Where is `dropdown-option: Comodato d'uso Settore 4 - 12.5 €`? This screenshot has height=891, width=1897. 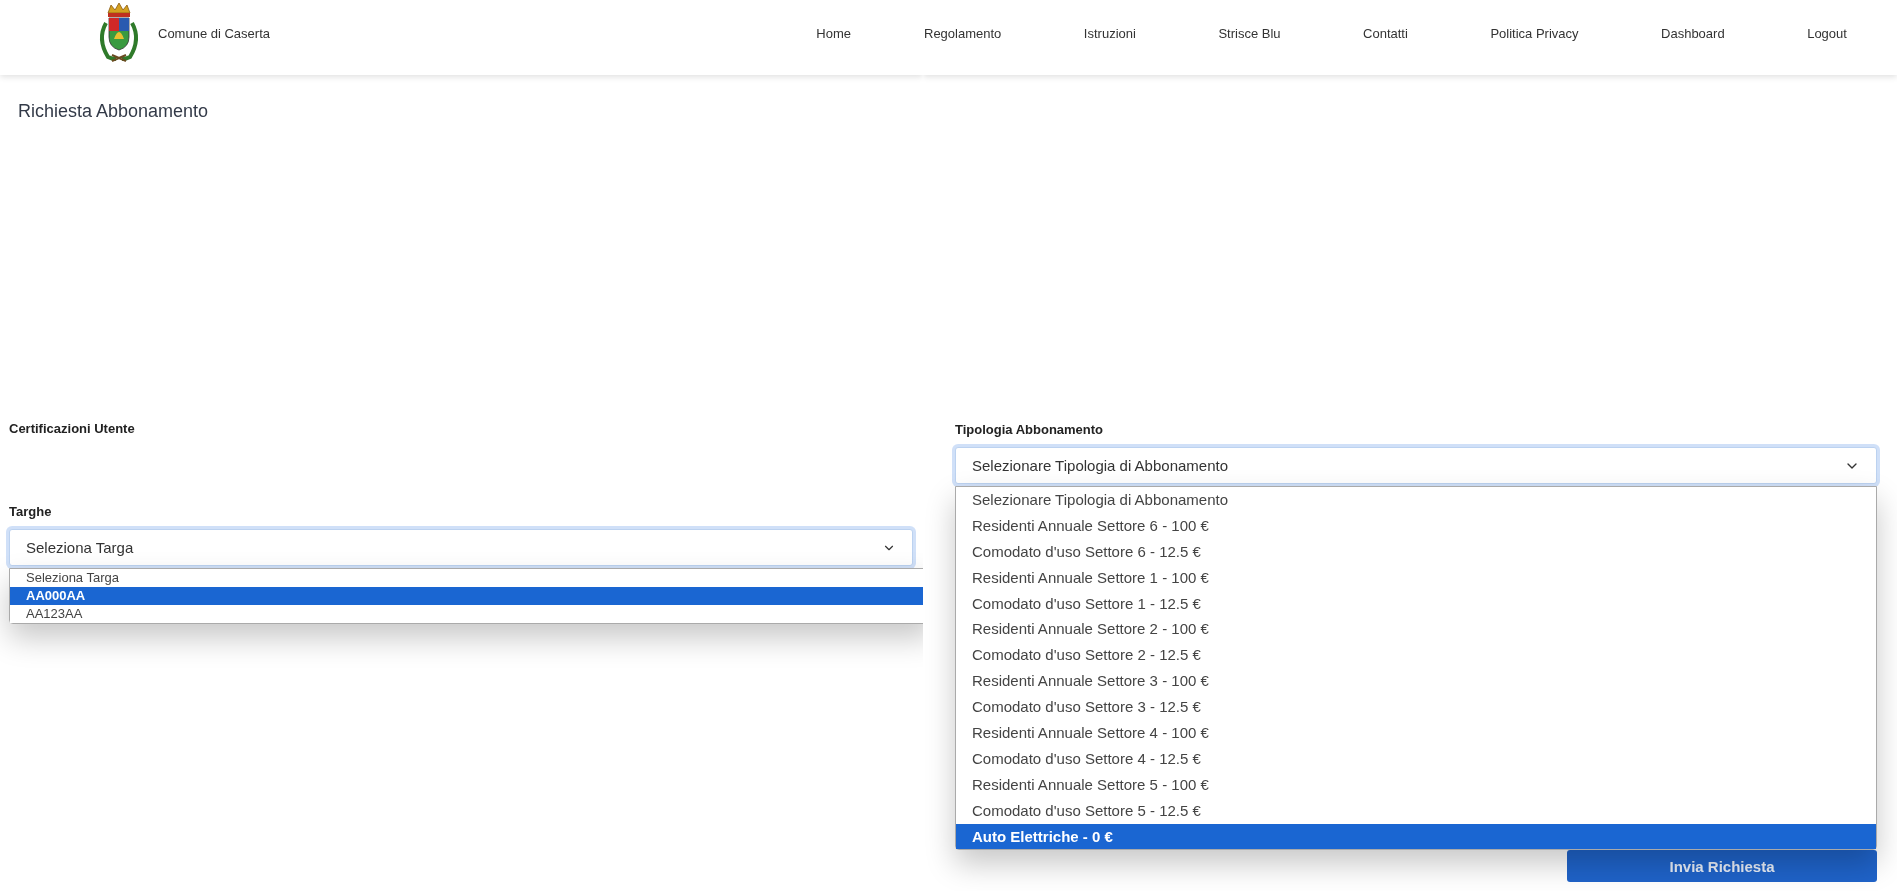 dropdown-option: Comodato d'uso Settore 4 - 12.5 € is located at coordinates (1416, 758).